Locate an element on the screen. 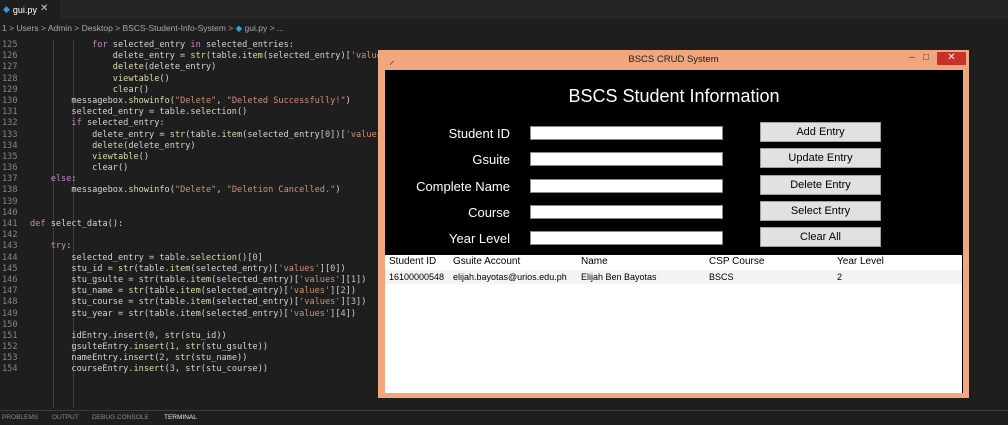 The height and width of the screenshot is (425, 1008). panel-tab-problems: PROBLEMS is located at coordinates (20, 417).